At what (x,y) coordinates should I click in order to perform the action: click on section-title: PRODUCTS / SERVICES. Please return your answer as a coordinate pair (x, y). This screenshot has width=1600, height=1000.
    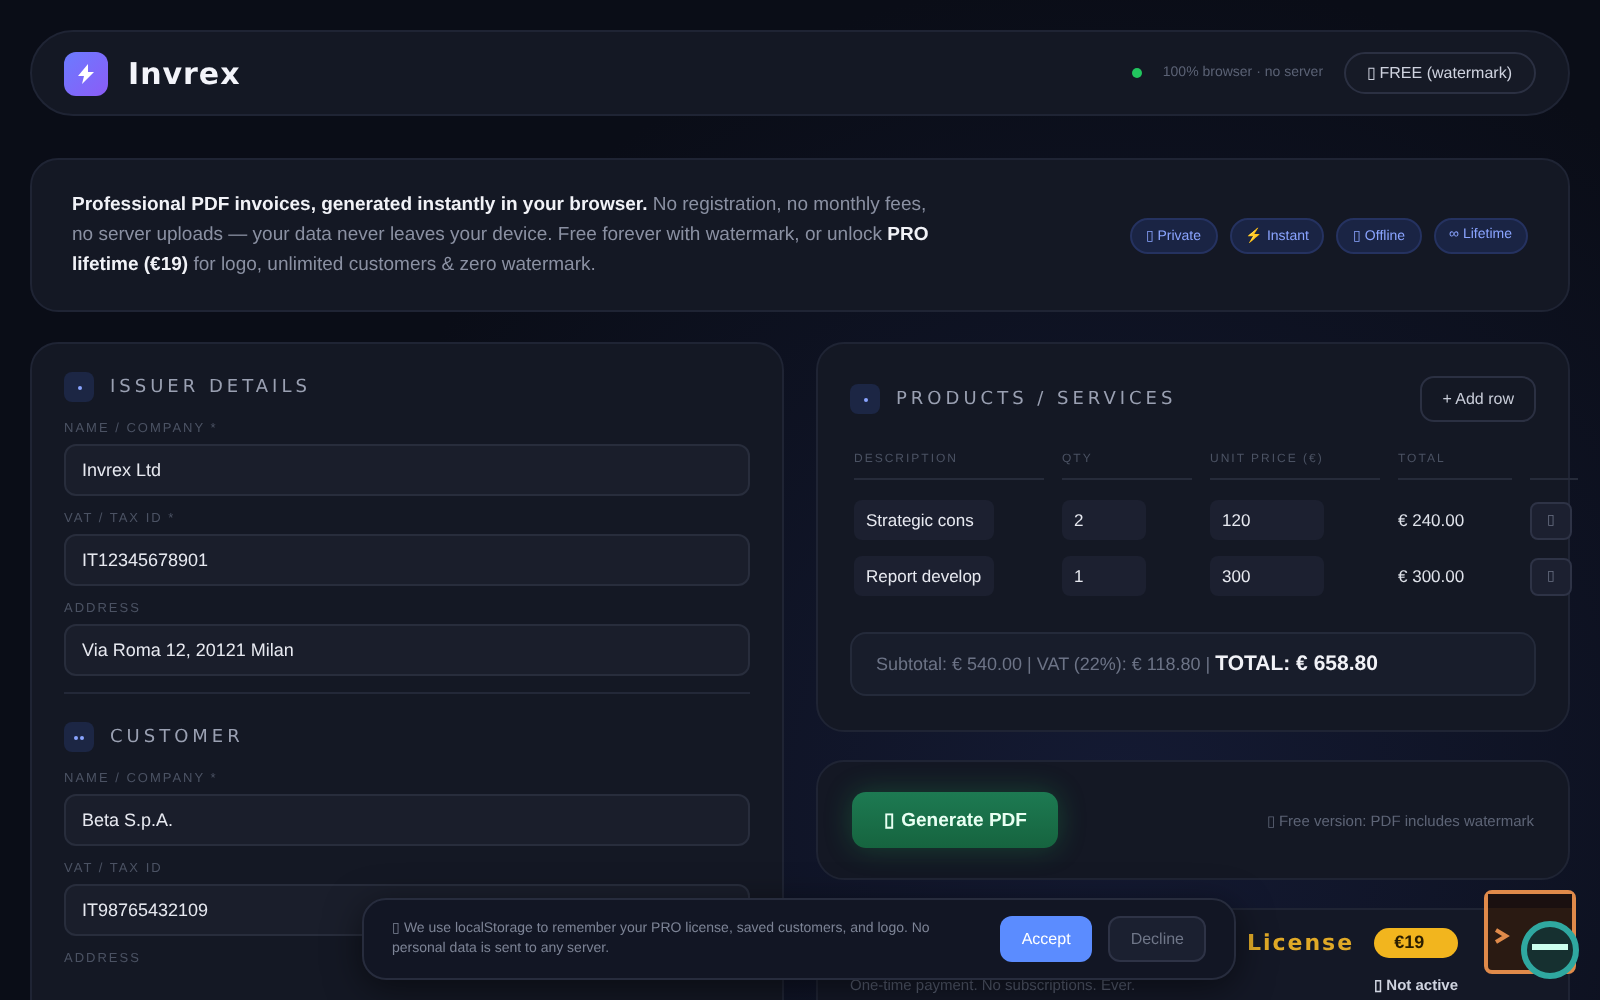
    Looking at the image, I should click on (1036, 399).